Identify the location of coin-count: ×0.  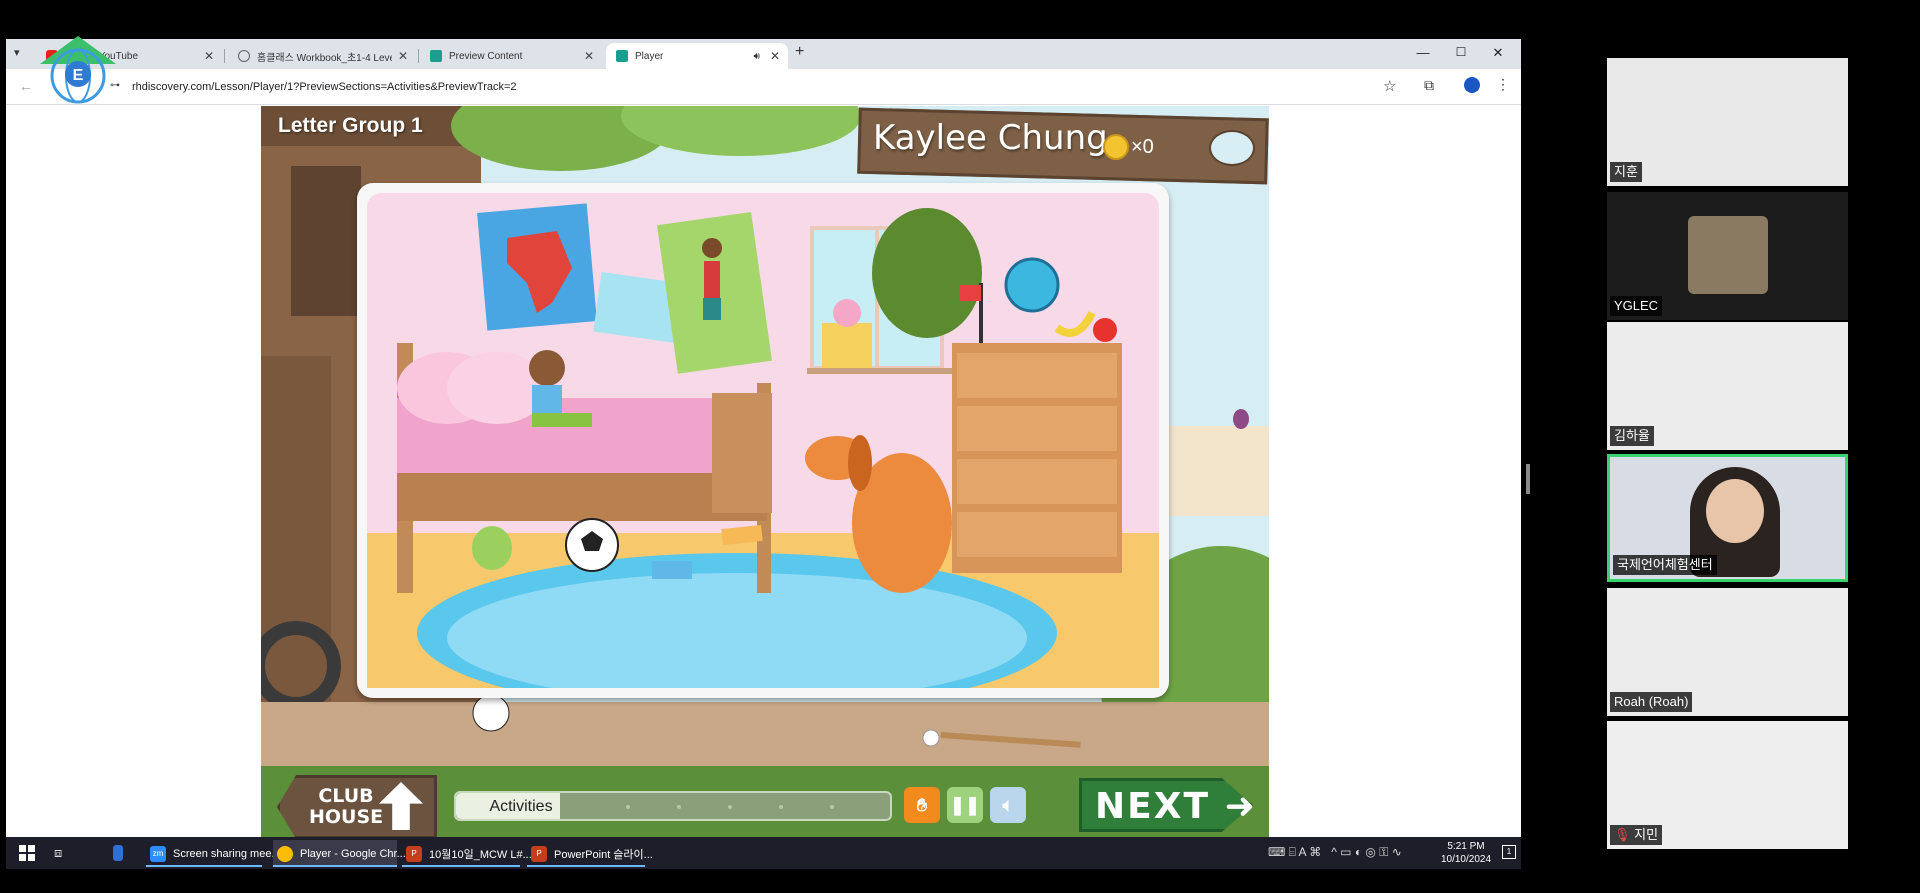
(1142, 147).